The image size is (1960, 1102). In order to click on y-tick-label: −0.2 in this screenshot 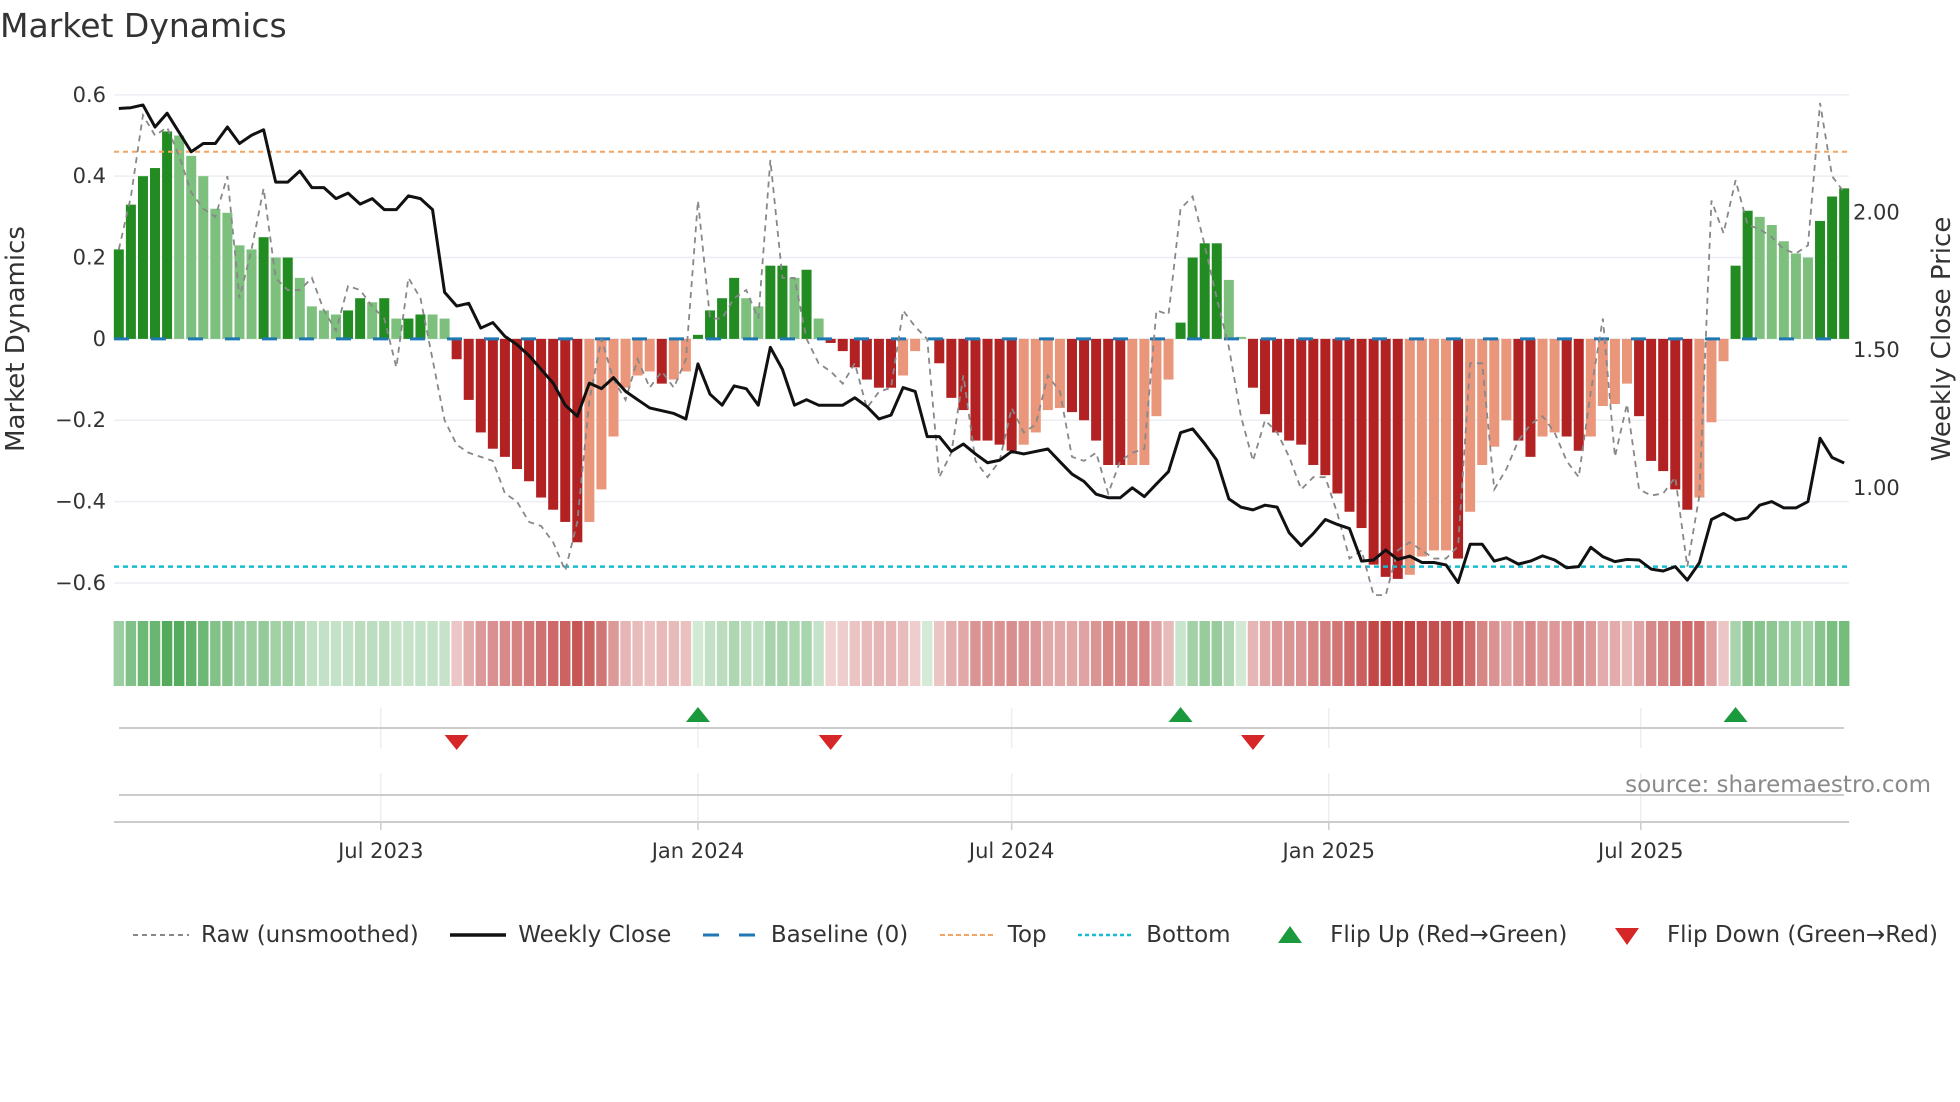, I will do `click(80, 420)`.